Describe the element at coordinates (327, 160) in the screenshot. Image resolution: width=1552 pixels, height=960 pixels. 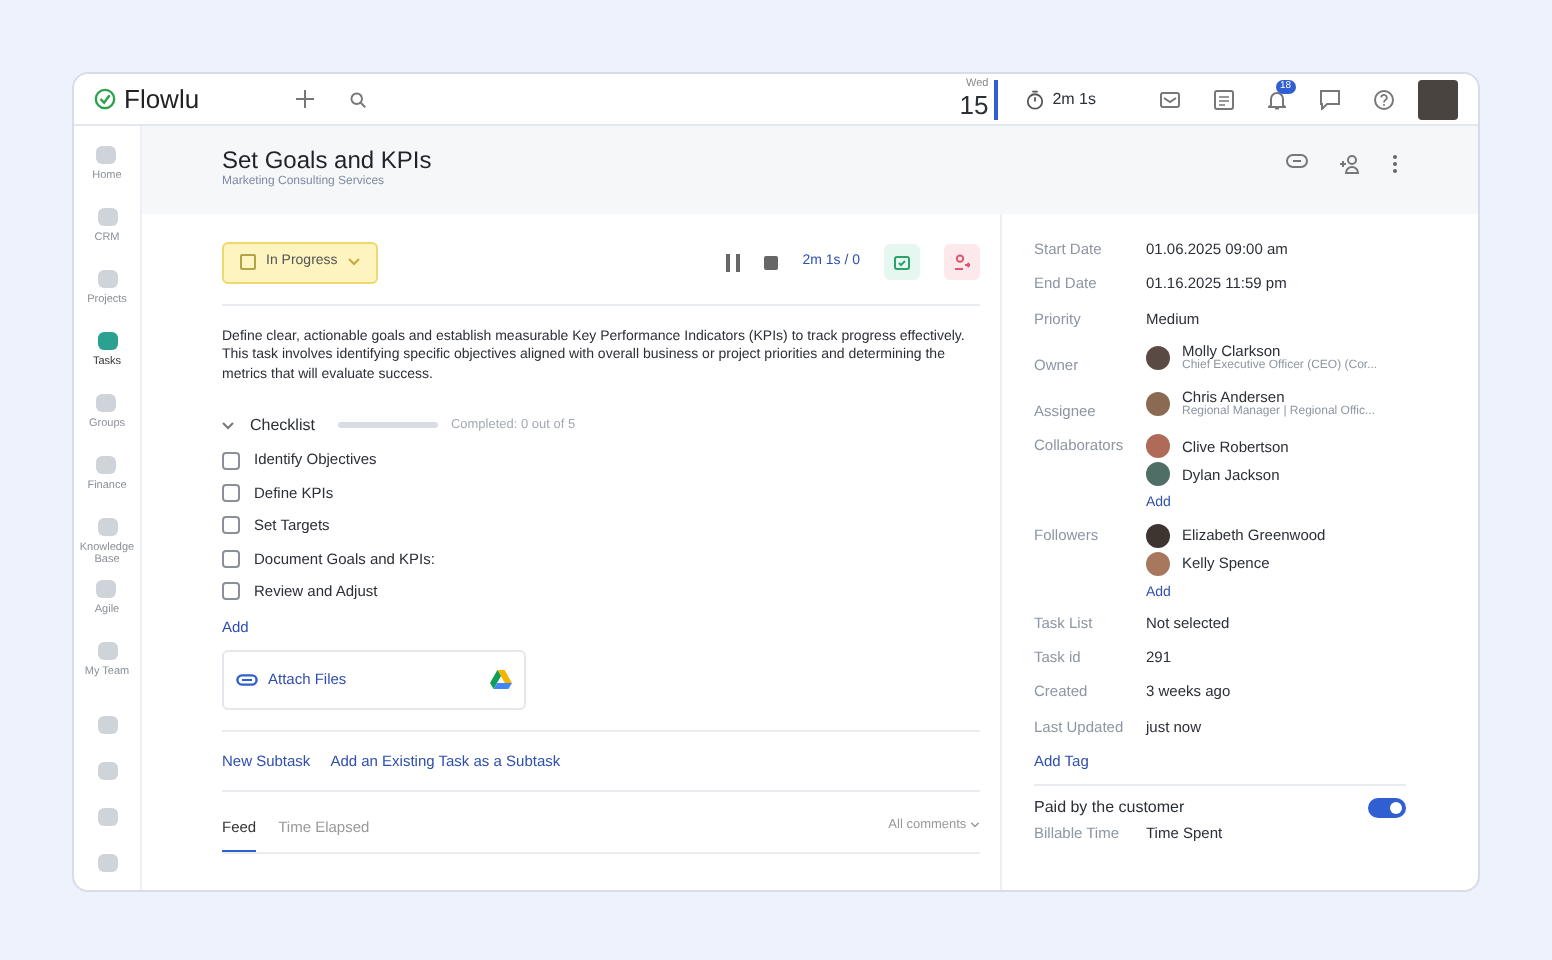
I see `task-title: Set Goals and KPIs` at that location.